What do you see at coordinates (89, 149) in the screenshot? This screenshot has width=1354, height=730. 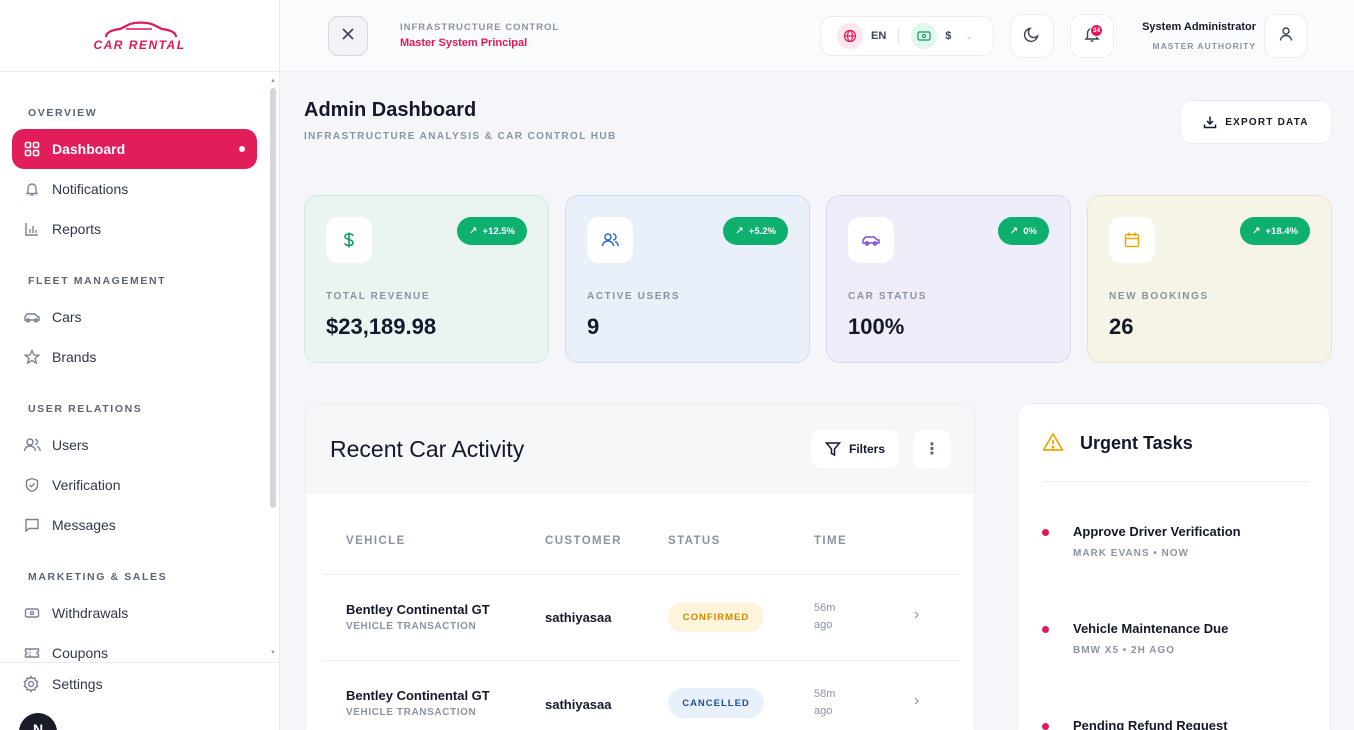 I see `sidebar-item-label: Dashboard` at bounding box center [89, 149].